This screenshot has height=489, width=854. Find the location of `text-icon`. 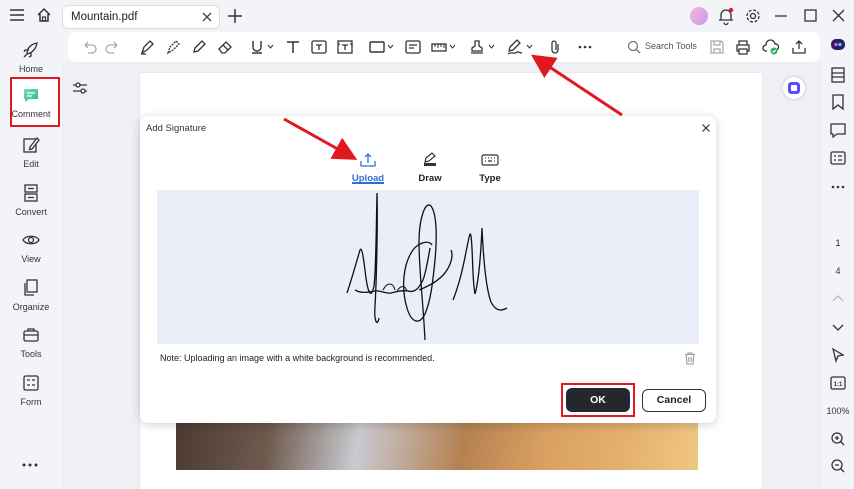

text-icon is located at coordinates (293, 47).